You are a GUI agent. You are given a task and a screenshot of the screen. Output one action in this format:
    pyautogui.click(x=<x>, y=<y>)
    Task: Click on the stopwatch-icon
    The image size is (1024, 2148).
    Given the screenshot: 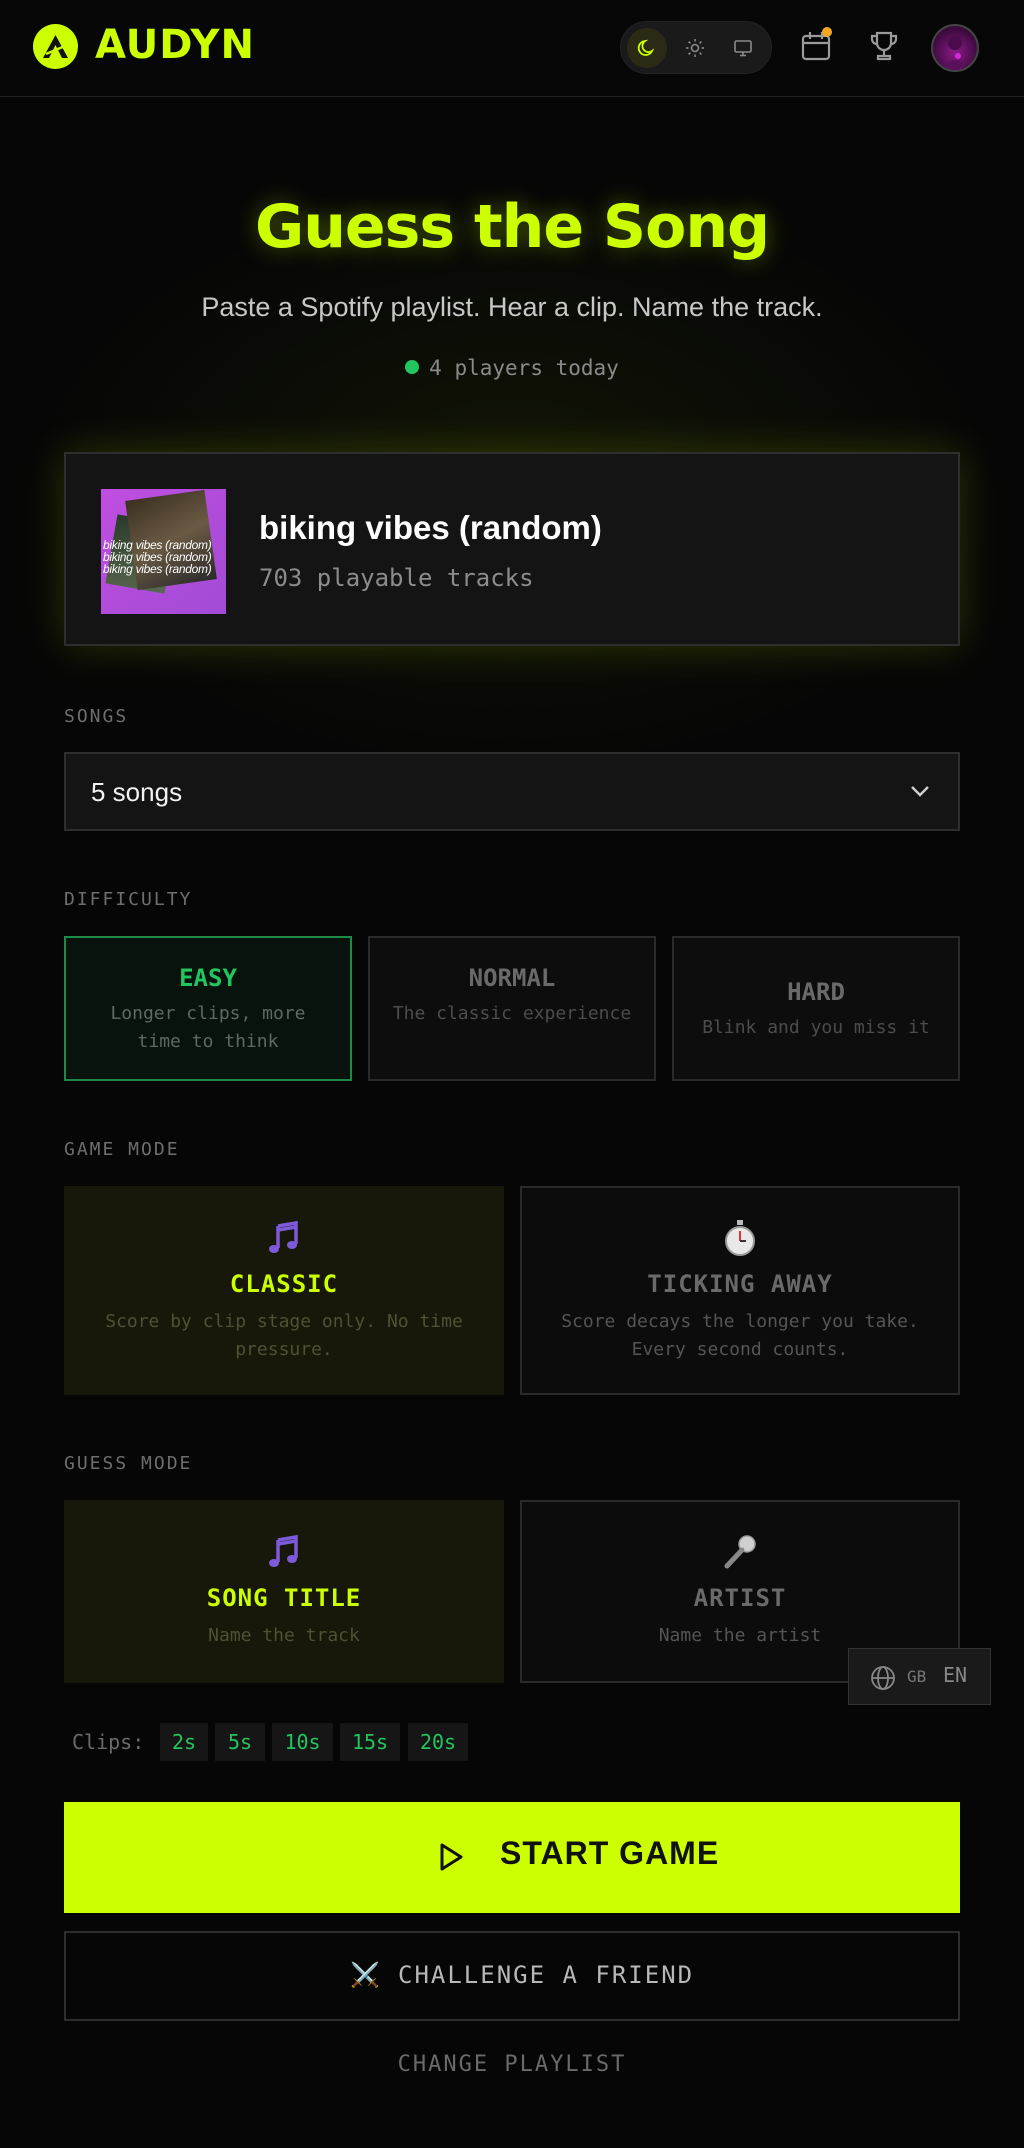 What is the action you would take?
    pyautogui.click(x=740, y=1238)
    